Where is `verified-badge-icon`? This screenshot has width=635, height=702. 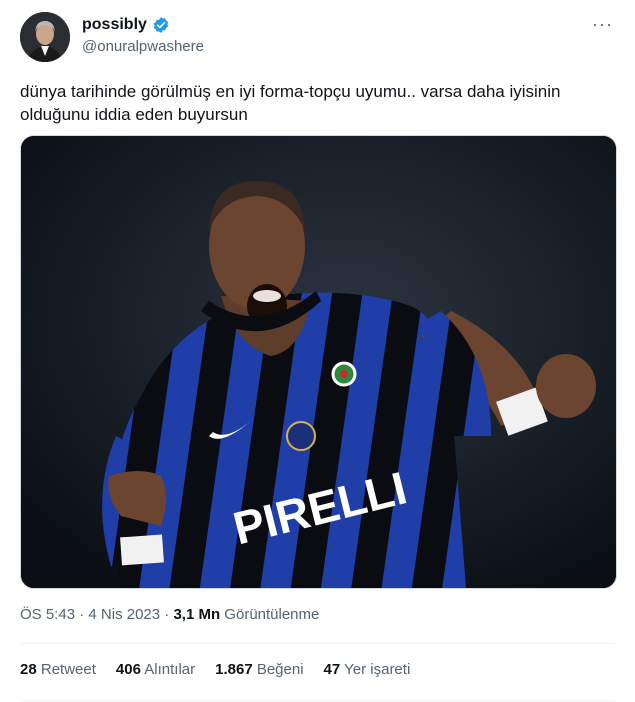
verified-badge-icon is located at coordinates (161, 25).